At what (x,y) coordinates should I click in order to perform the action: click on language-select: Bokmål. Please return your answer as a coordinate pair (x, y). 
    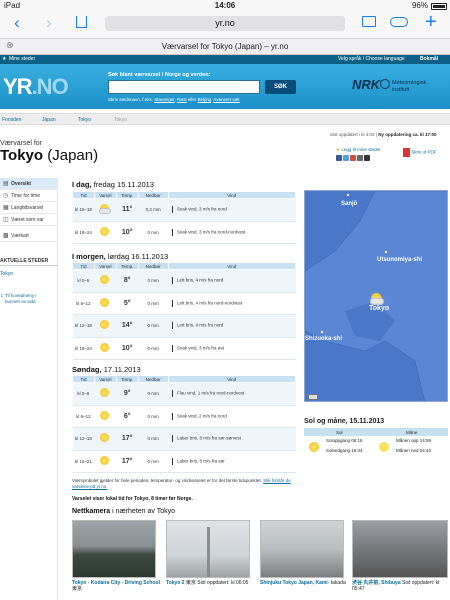
    Looking at the image, I should click on (429, 59).